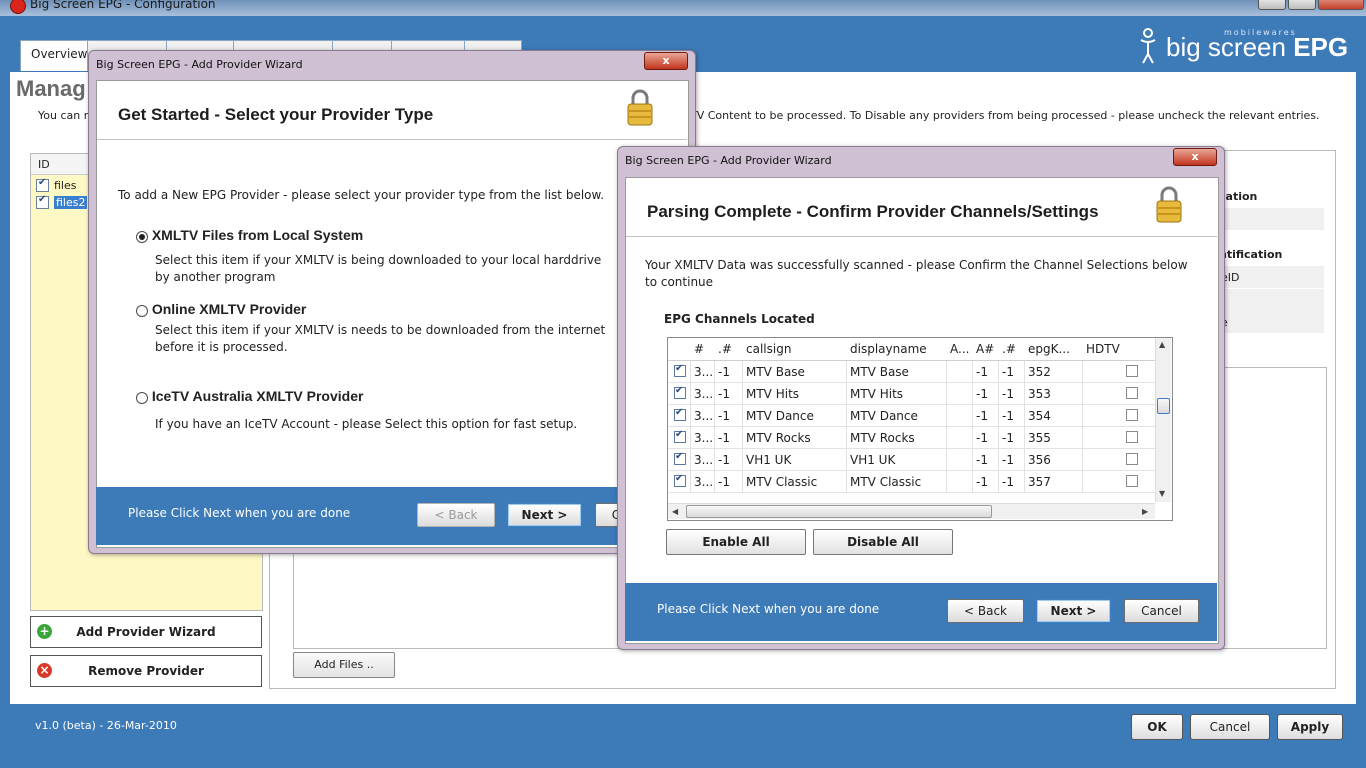  Describe the element at coordinates (1271, 322) in the screenshot. I see `e-field: e` at that location.